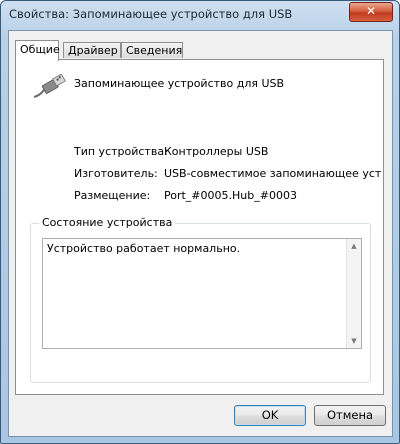 The height and width of the screenshot is (444, 400). Describe the element at coordinates (230, 195) in the screenshot. I see `location-value: Port_#0005.Hub_#0003` at that location.